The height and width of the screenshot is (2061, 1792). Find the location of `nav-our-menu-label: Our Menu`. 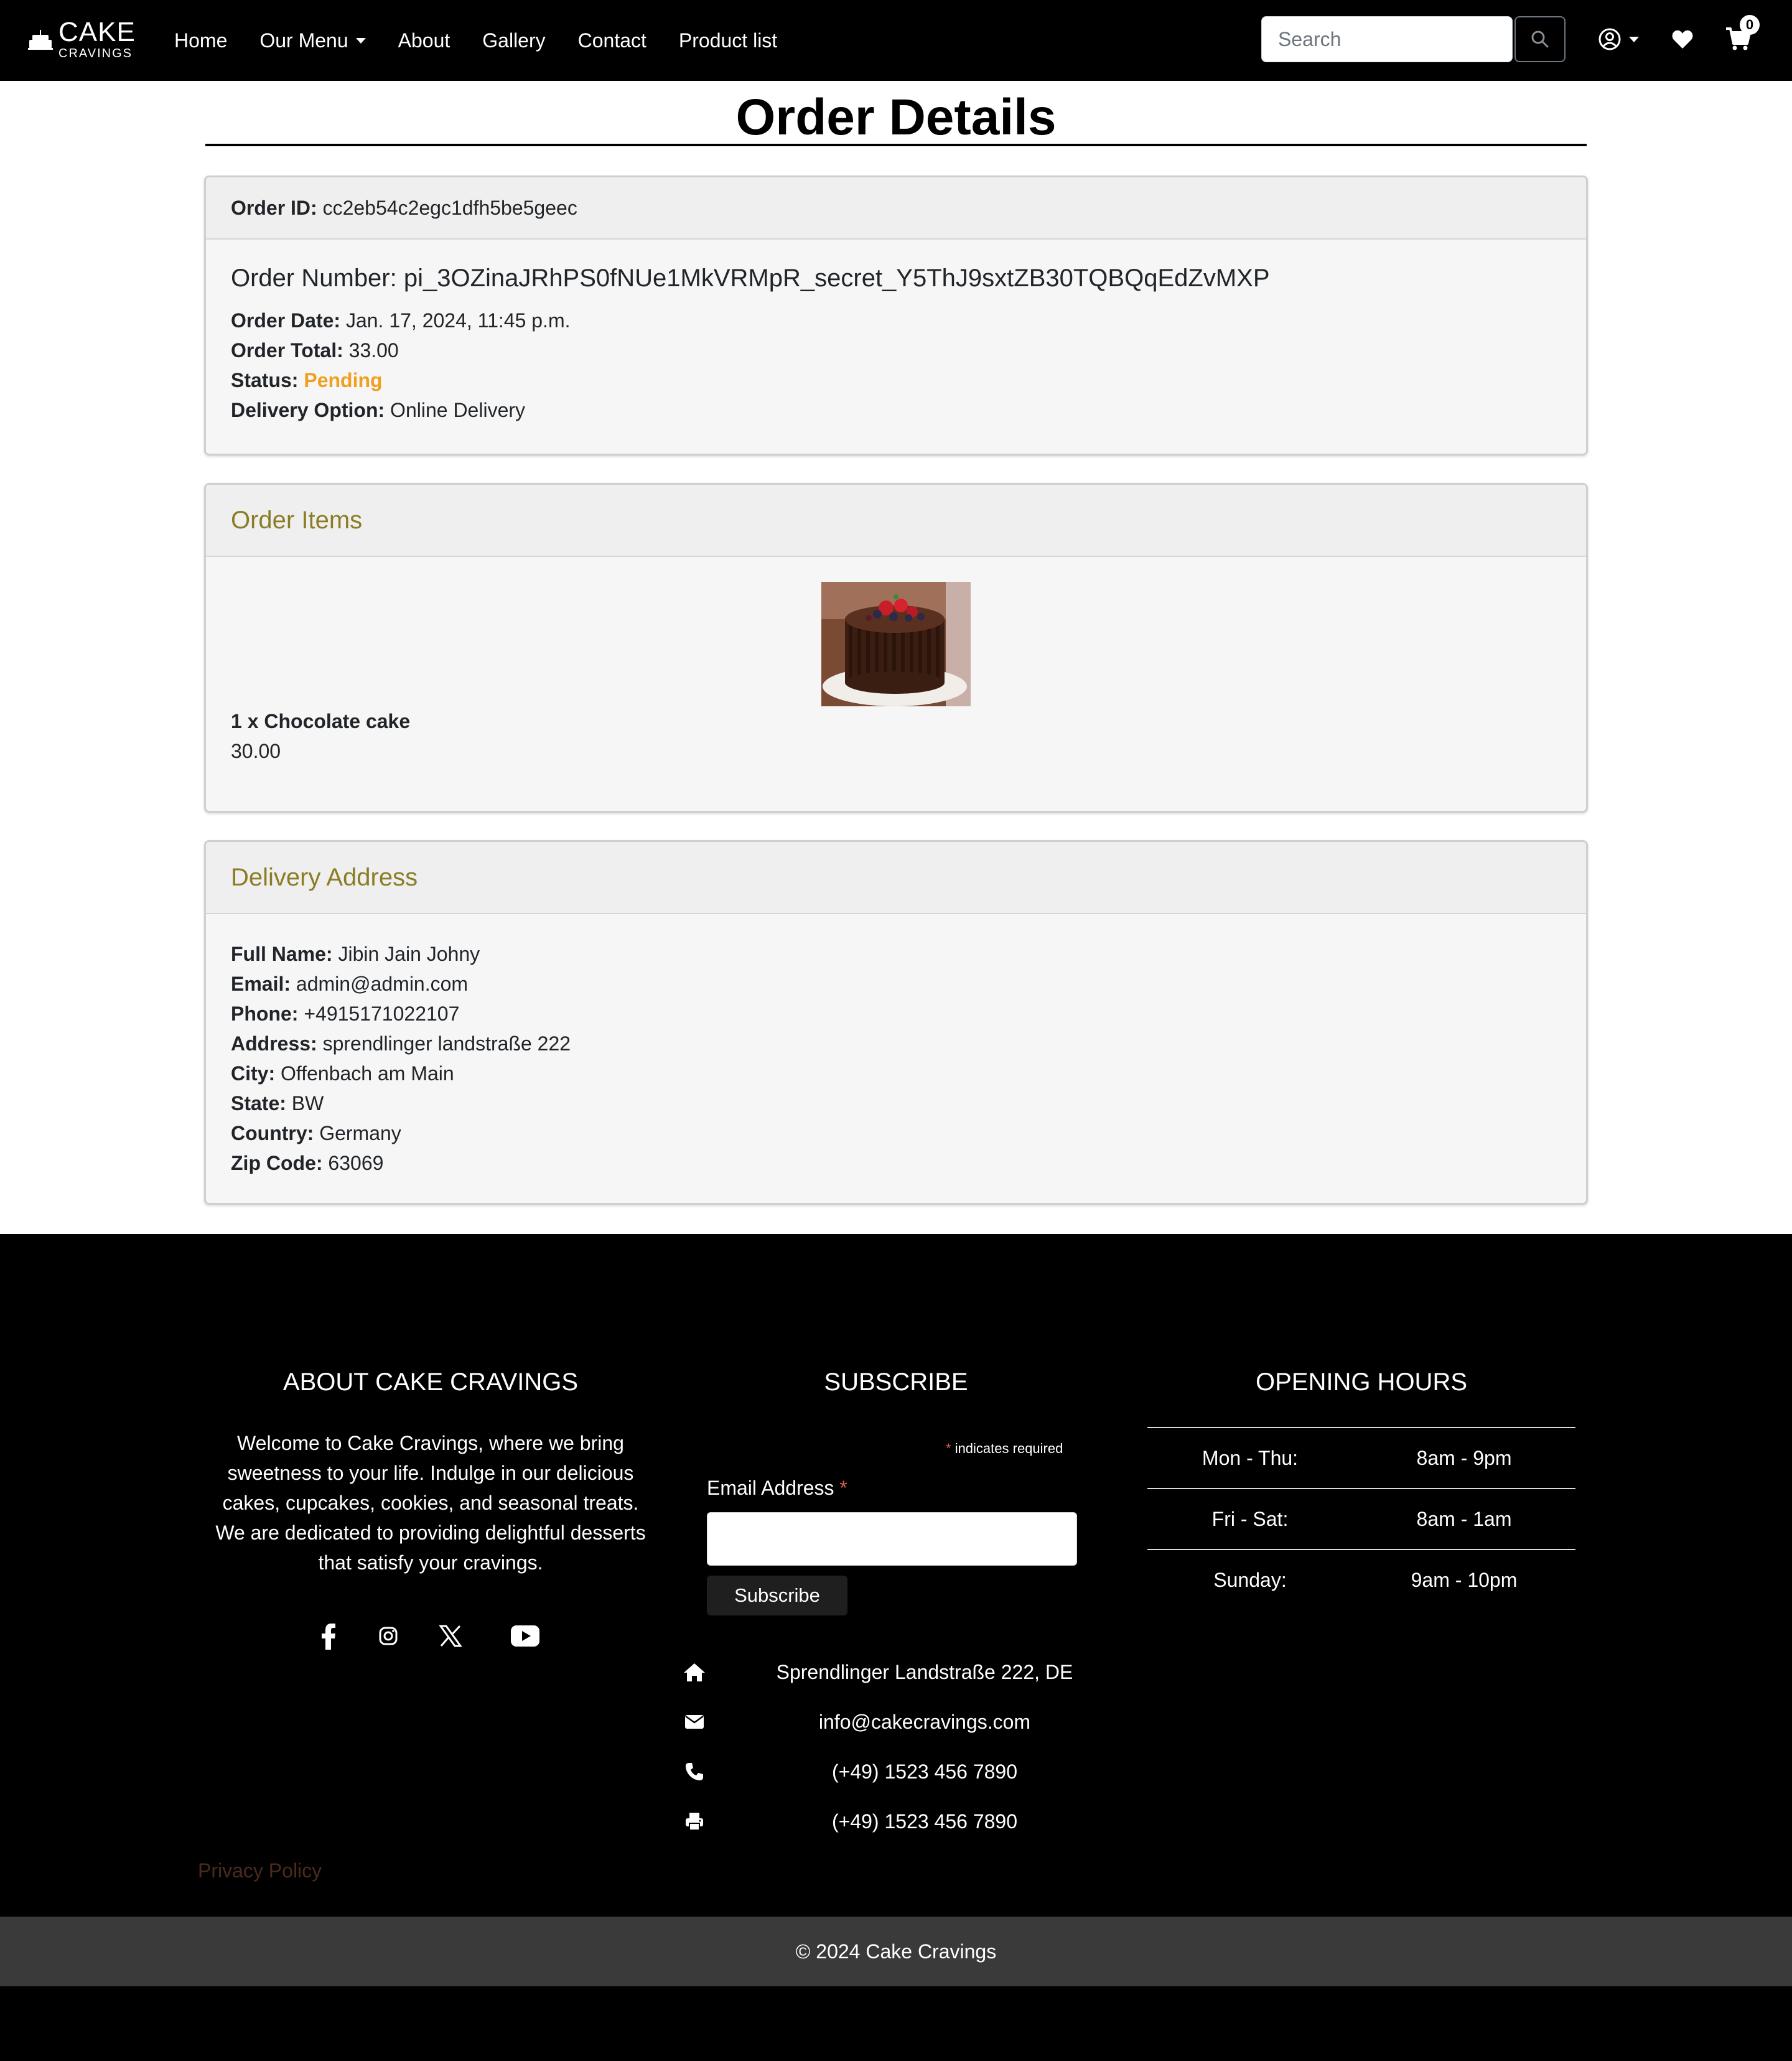

nav-our-menu-label: Our Menu is located at coordinates (303, 41).